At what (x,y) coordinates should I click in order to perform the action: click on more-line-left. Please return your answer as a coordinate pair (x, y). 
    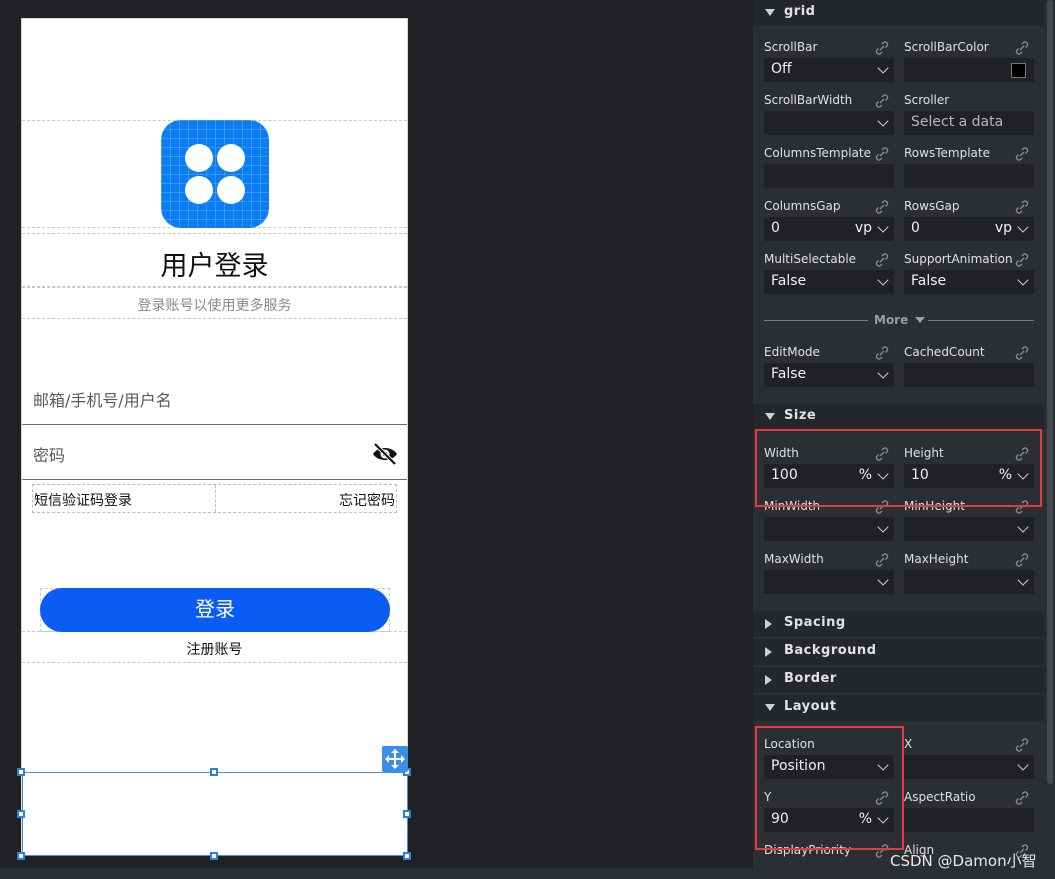
    Looking at the image, I should click on (816, 320).